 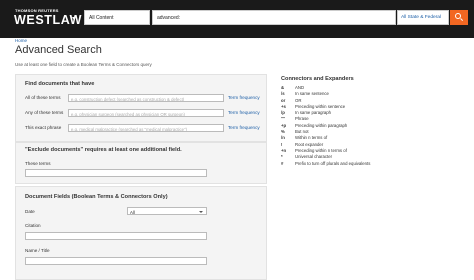 I want to click on connector-description: OR, so click(x=298, y=100).